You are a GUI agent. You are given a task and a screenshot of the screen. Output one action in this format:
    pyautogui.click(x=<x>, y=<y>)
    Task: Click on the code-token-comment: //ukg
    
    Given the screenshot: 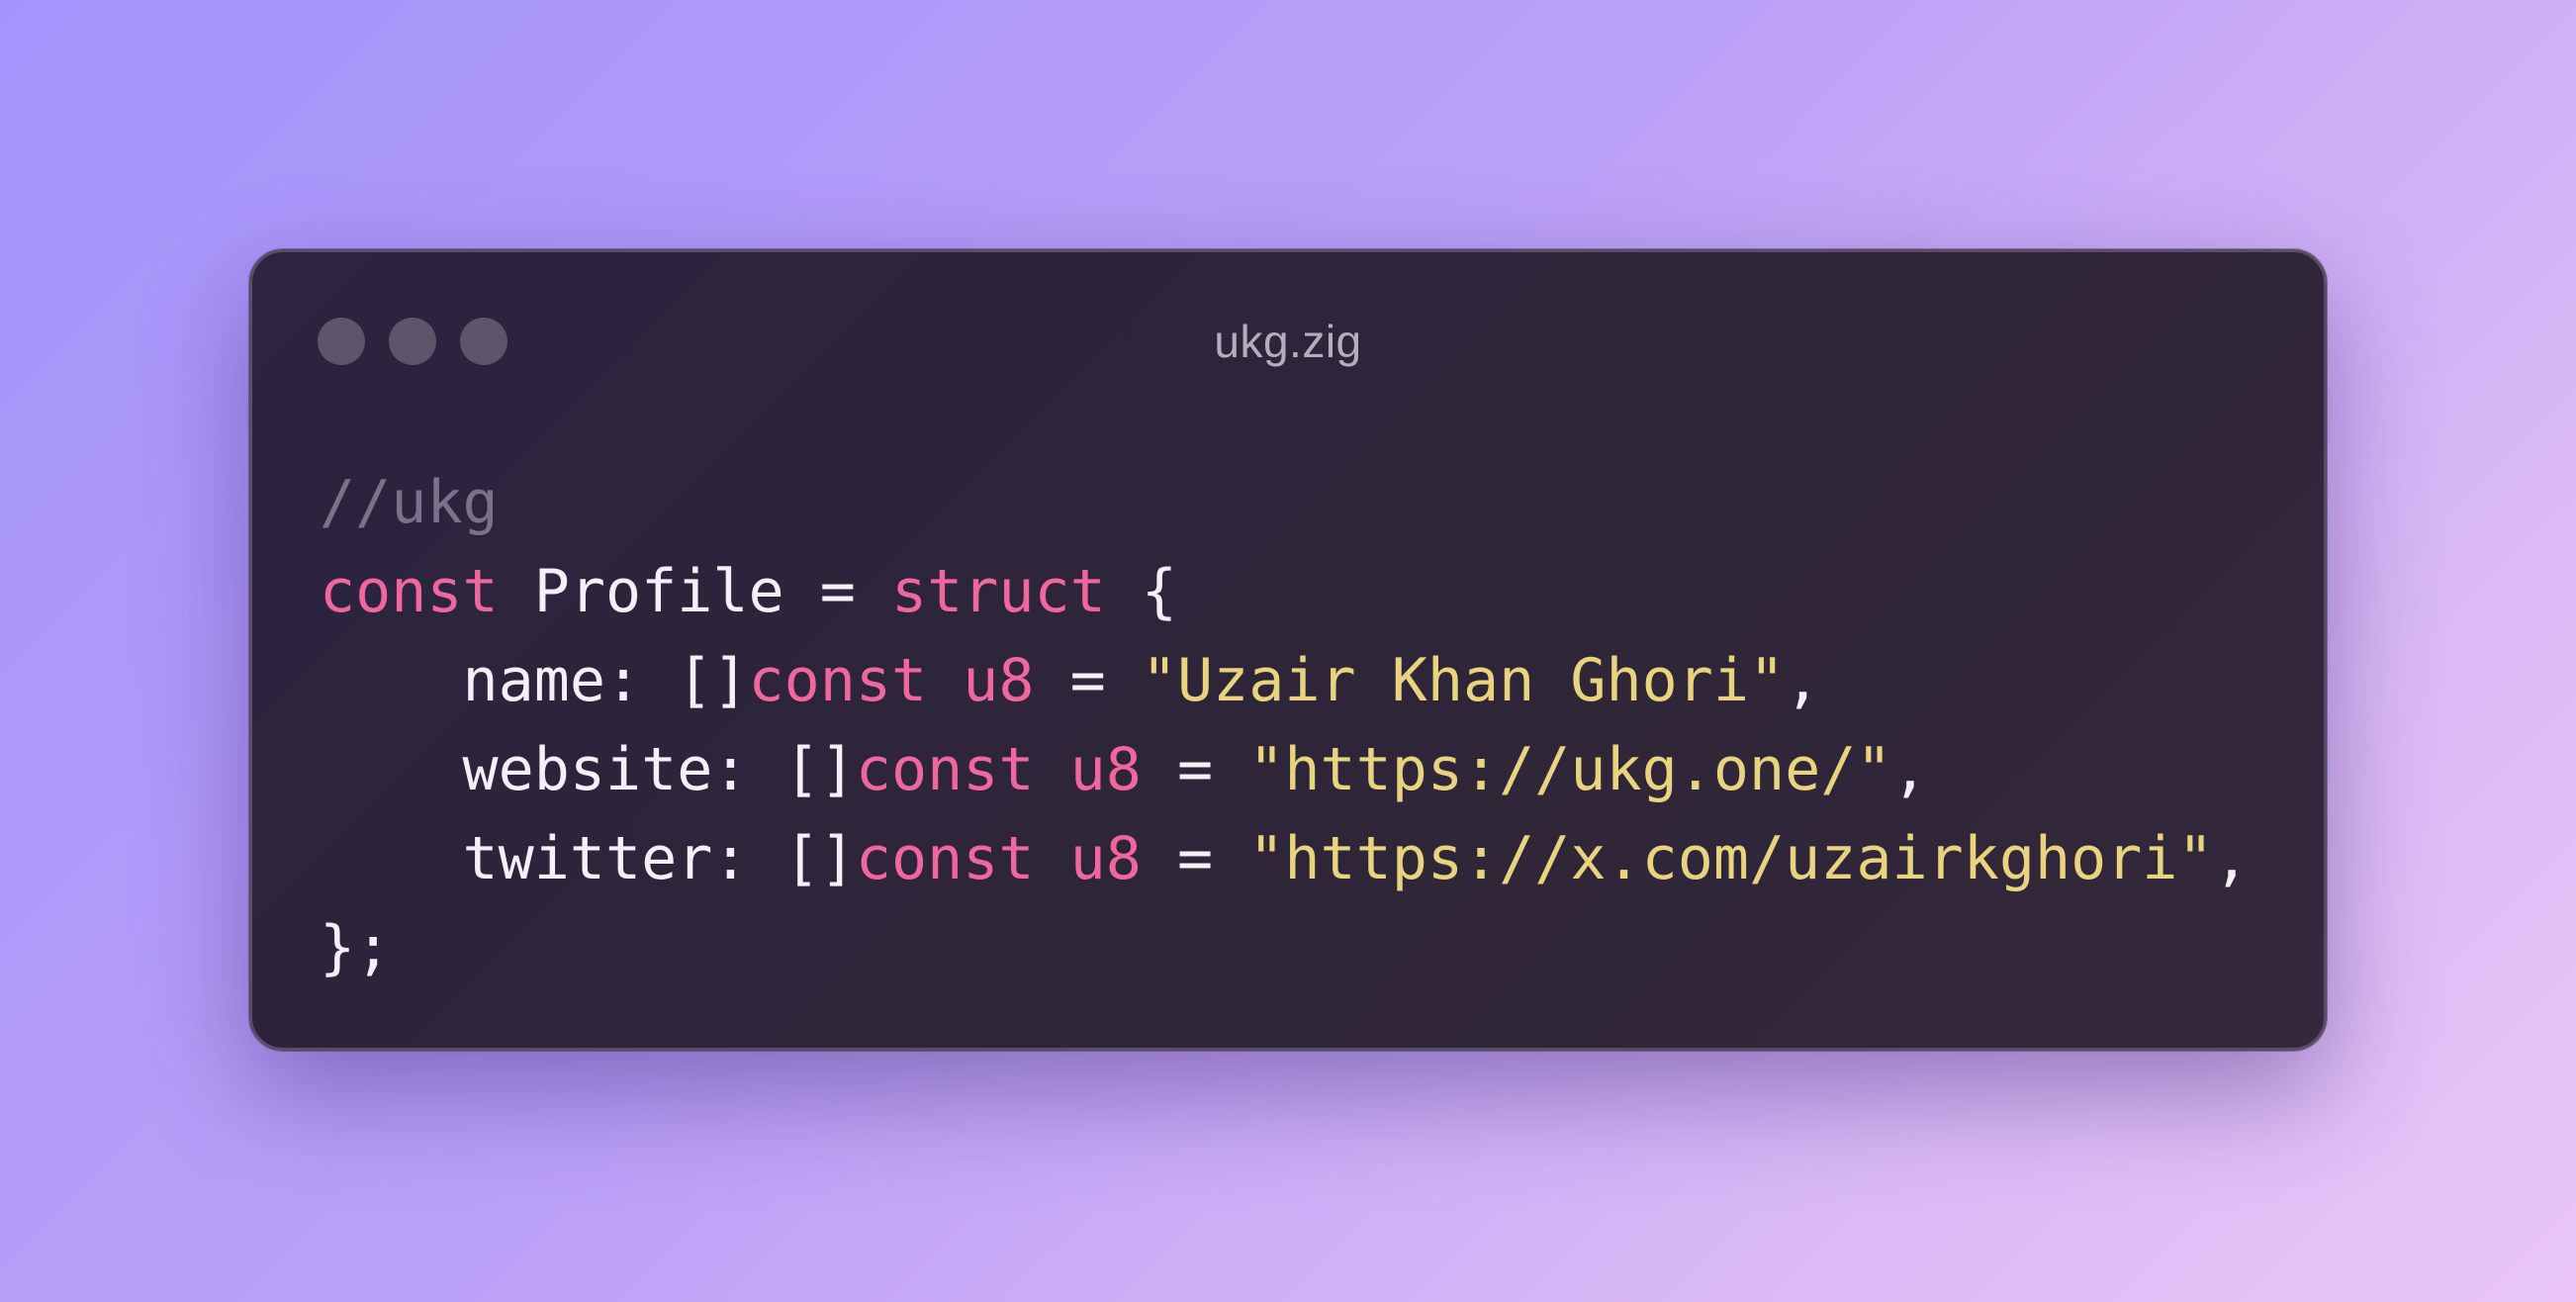 What is the action you would take?
    pyautogui.click(x=409, y=502)
    